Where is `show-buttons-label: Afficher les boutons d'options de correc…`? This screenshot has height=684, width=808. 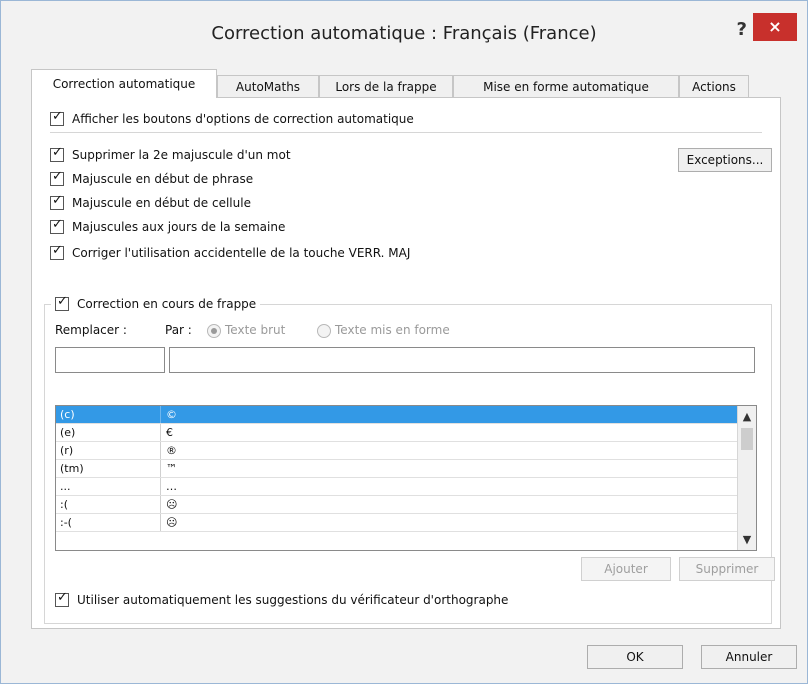 show-buttons-label: Afficher les boutons d'options de correc… is located at coordinates (243, 119).